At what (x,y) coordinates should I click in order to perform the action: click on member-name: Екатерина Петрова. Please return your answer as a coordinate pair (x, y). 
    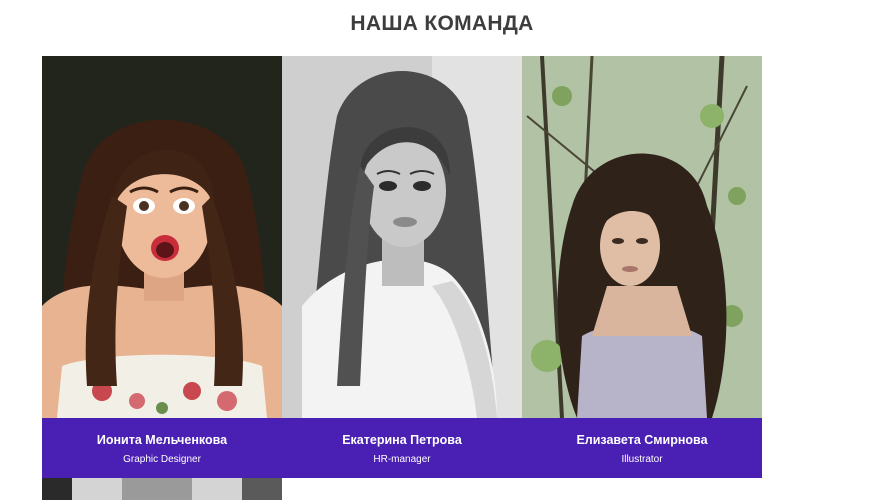
    Looking at the image, I should click on (402, 440).